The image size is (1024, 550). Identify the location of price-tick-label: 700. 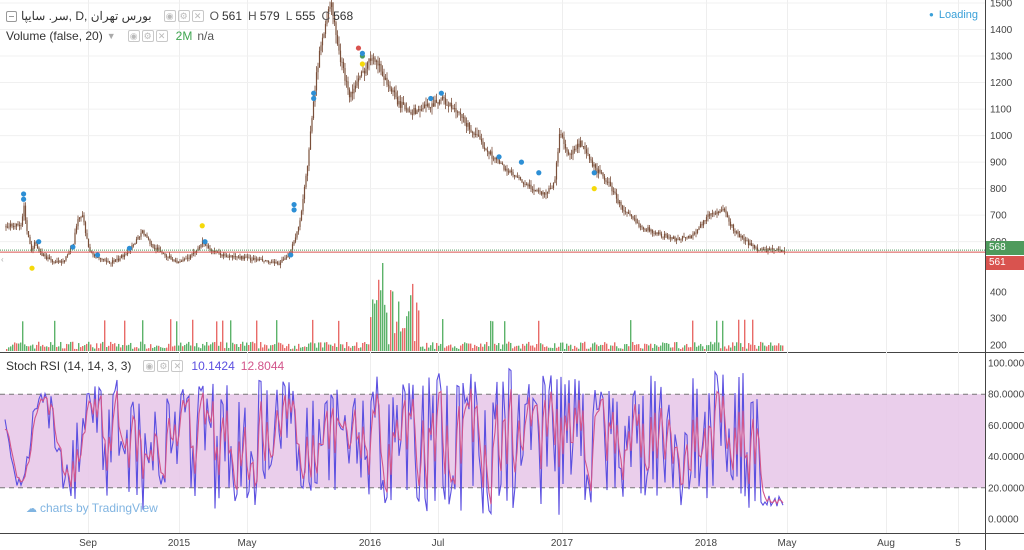
(998, 216).